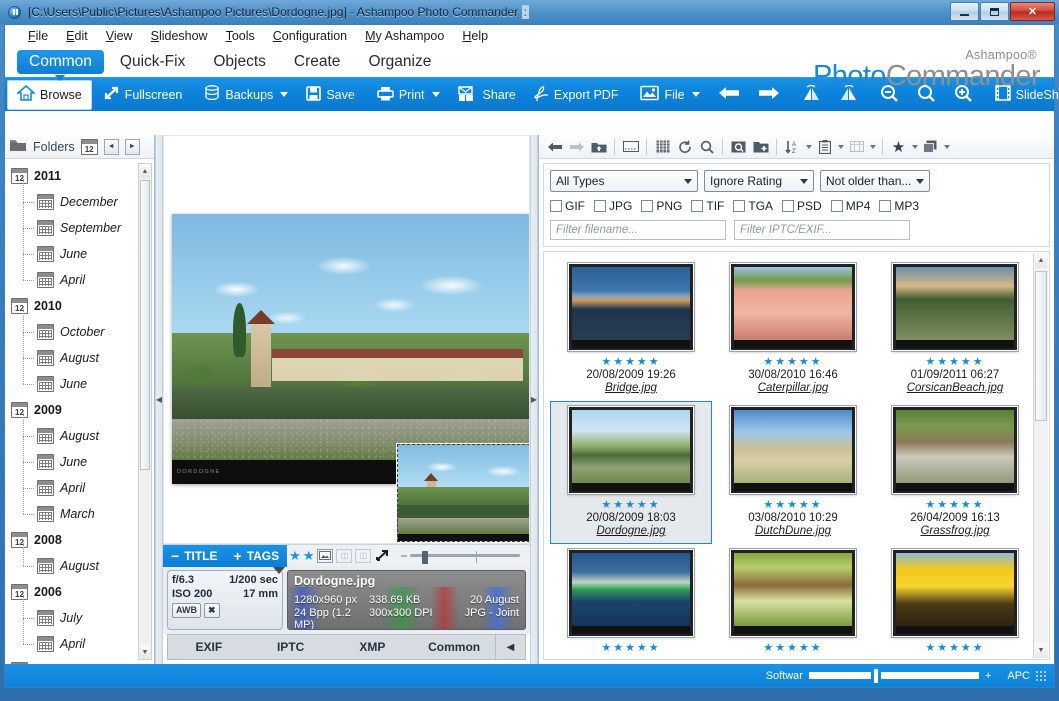  Describe the element at coordinates (738, 147) in the screenshot. I see `find-image-icon` at that location.